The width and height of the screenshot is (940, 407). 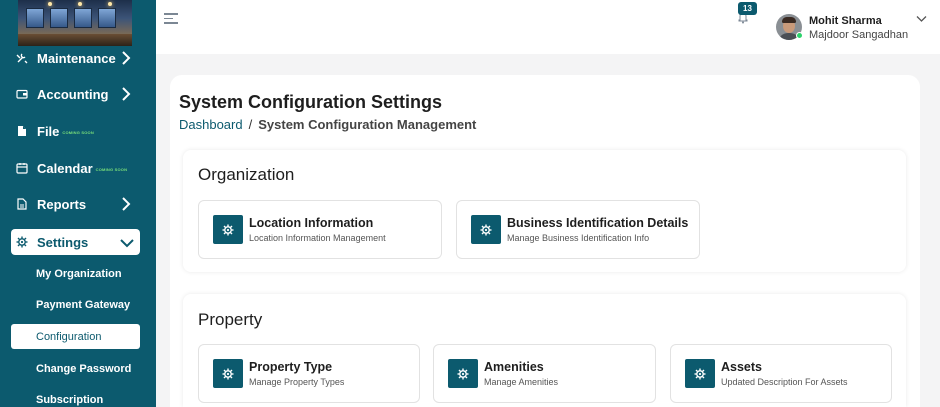 What do you see at coordinates (367, 124) in the screenshot?
I see `breadcrumb-current: System Configuration Management` at bounding box center [367, 124].